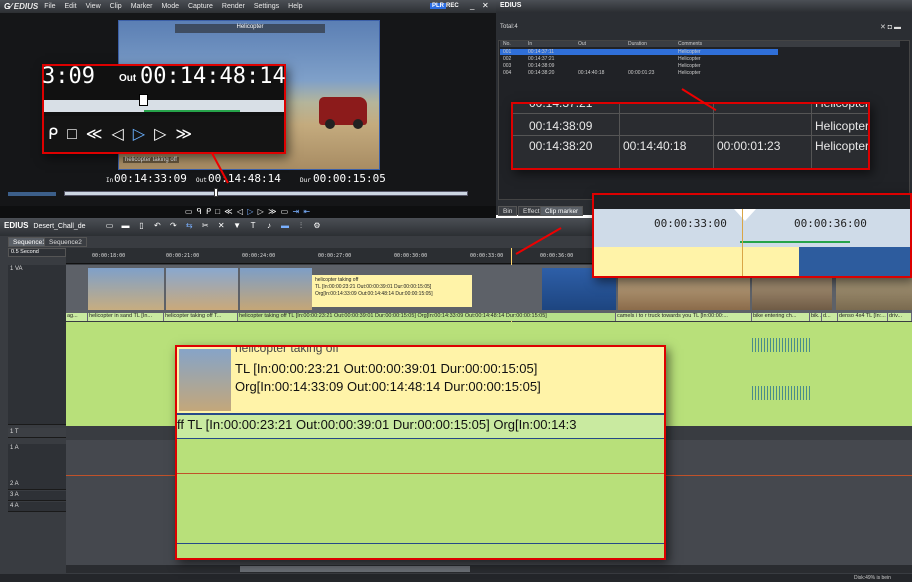  Describe the element at coordinates (411, 256) in the screenshot. I see `ruler-tick: 00:00:30:00` at that location.